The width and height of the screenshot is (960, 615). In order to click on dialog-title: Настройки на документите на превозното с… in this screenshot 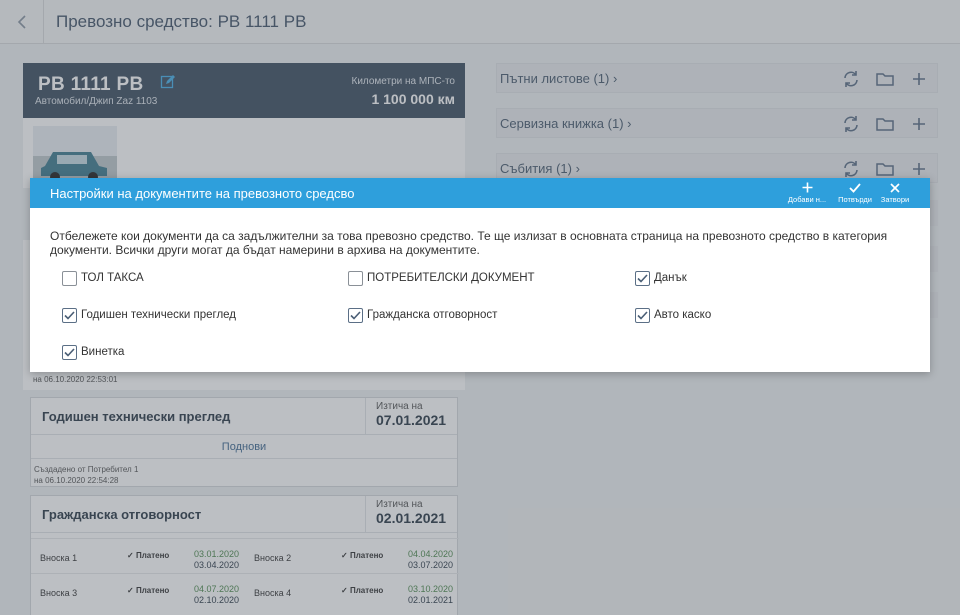, I will do `click(202, 193)`.